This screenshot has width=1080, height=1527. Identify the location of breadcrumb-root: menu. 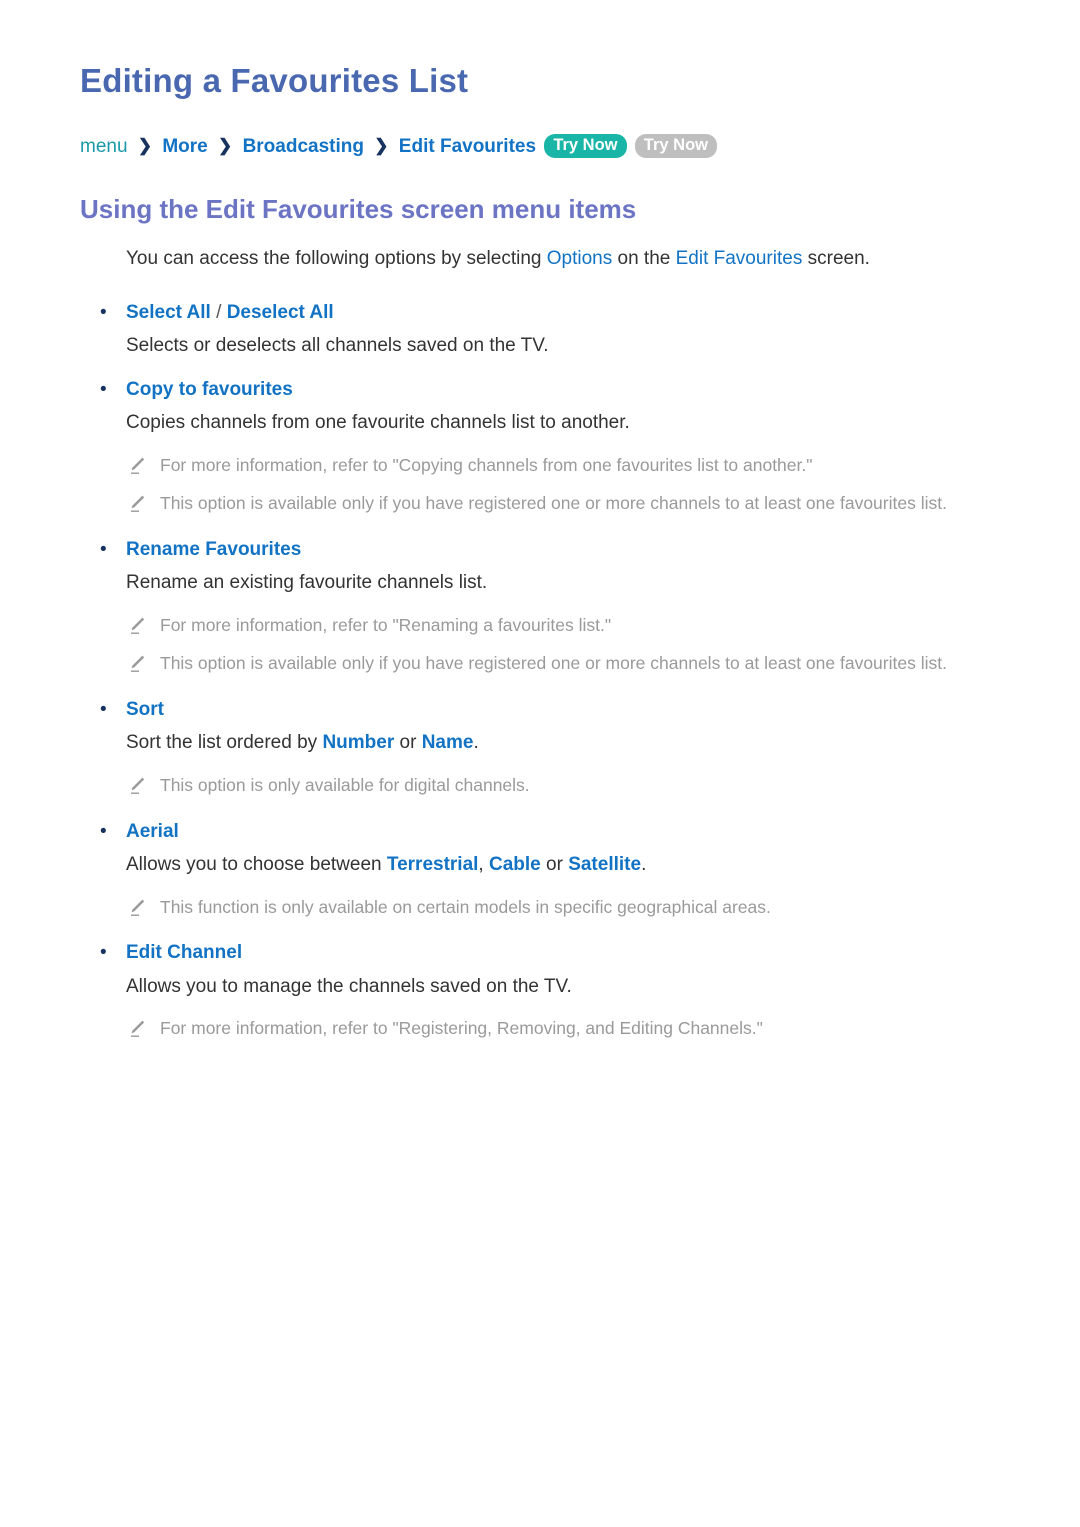
(104, 146).